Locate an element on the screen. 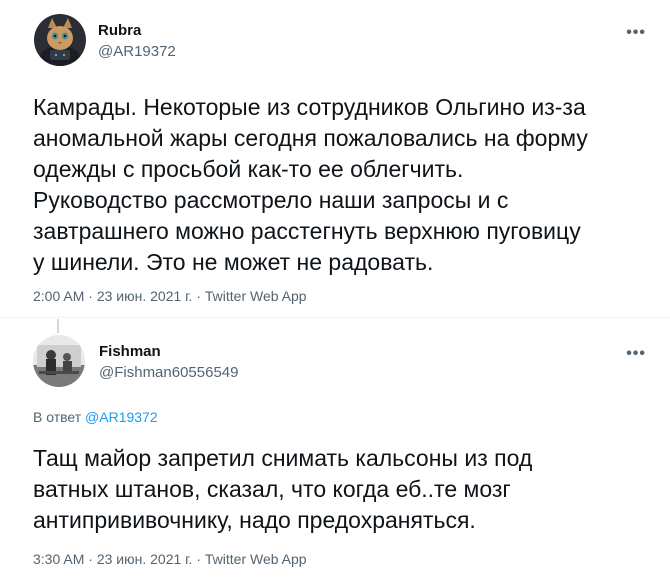 Image resolution: width=670 pixels, height=585 pixels. replying-to: В ответ @AR19372 is located at coordinates (95, 417).